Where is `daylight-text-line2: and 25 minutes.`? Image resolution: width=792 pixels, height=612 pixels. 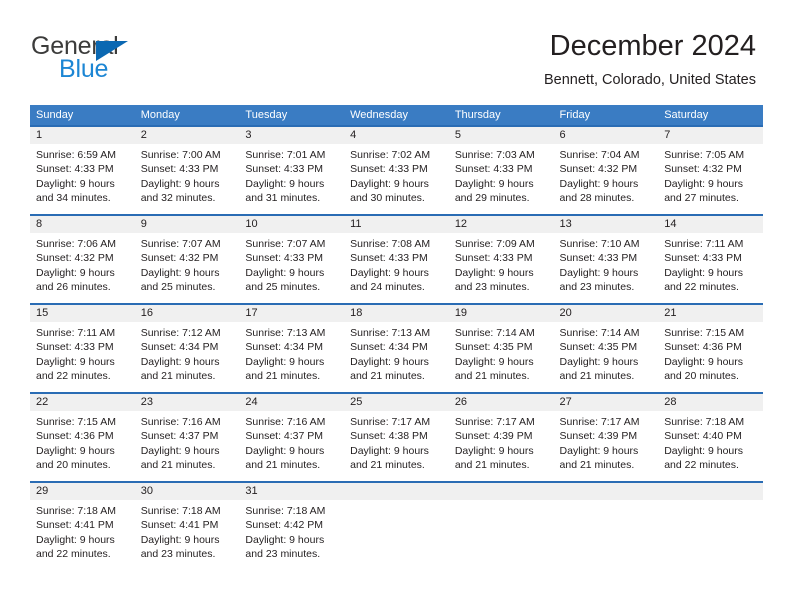 daylight-text-line2: and 25 minutes. is located at coordinates (178, 286).